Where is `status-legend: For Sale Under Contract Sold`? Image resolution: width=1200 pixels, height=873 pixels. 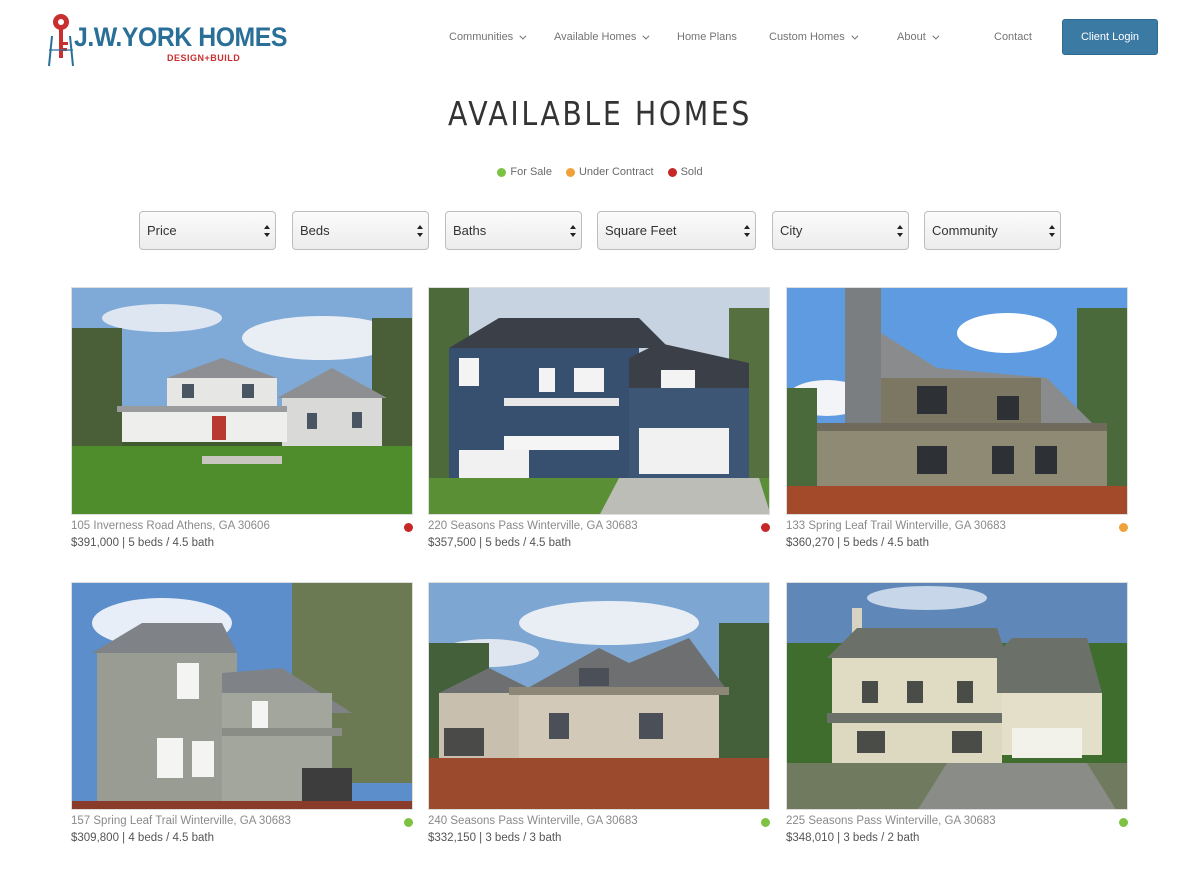
status-legend: For Sale Under Contract Sold is located at coordinates (600, 172).